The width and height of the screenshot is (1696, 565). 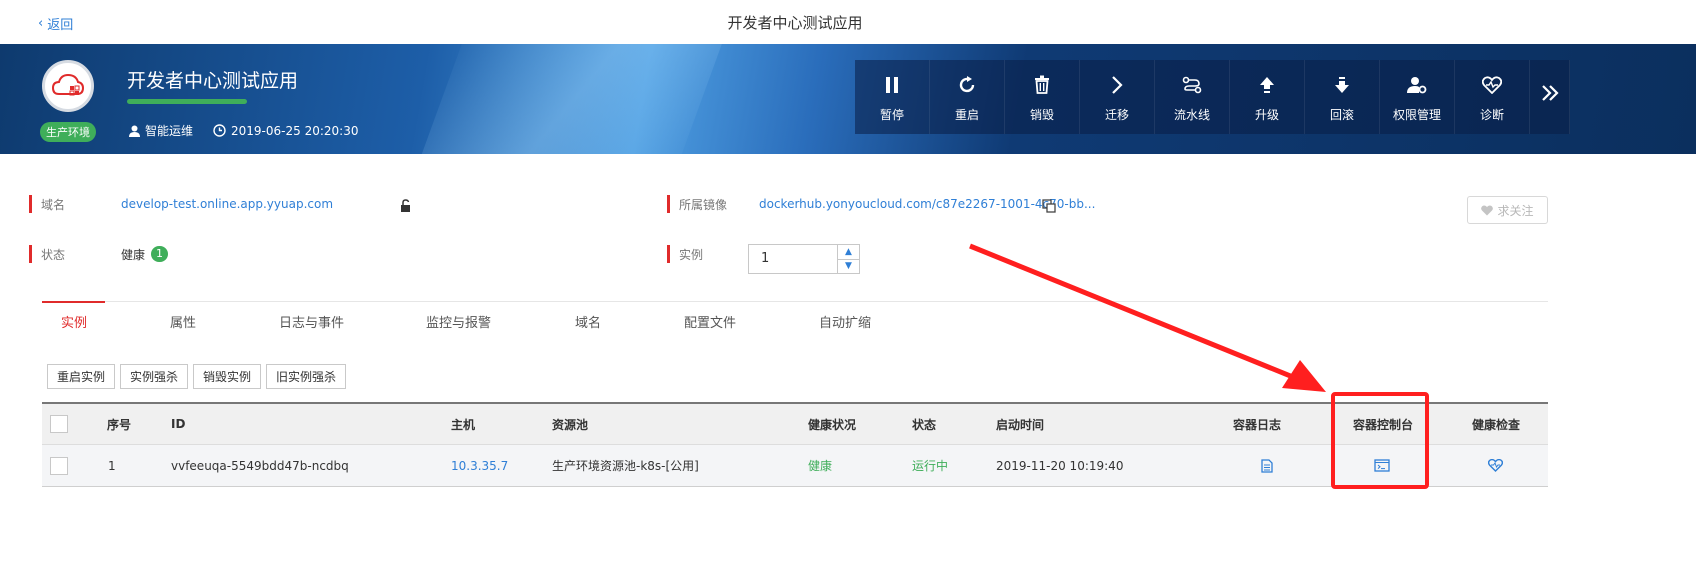 I want to click on instance-count-stepper: 1 ▲ ▼, so click(x=804, y=259).